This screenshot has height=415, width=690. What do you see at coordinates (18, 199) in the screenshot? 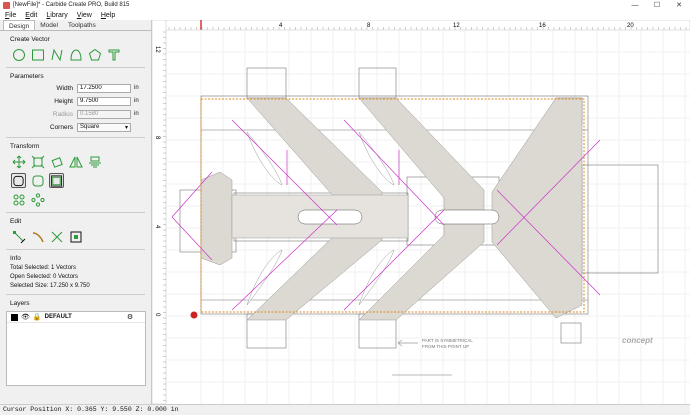
I see `array-grid-icon` at bounding box center [18, 199].